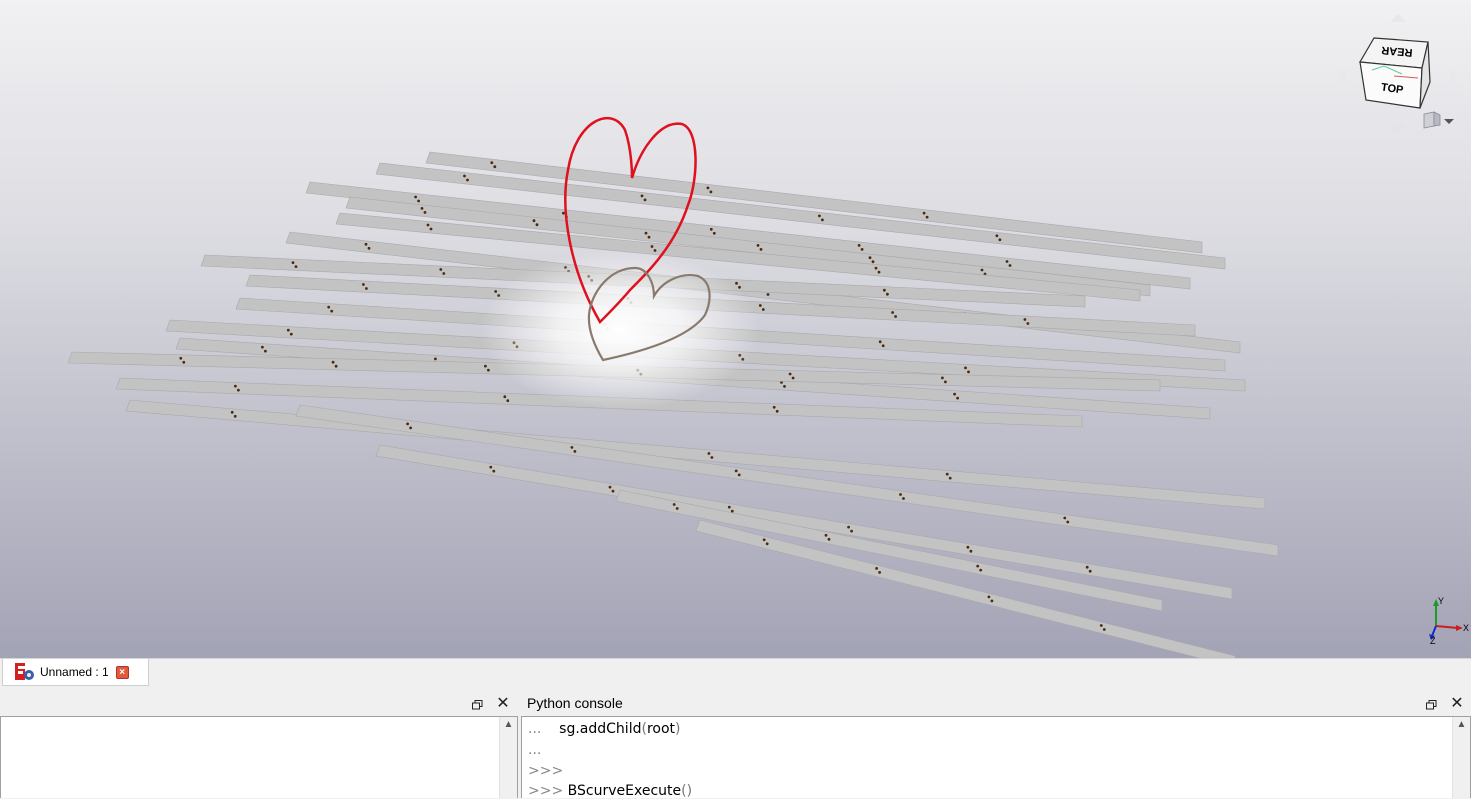  I want to click on navigation-cube: REAR TOP, so click(1399, 76).